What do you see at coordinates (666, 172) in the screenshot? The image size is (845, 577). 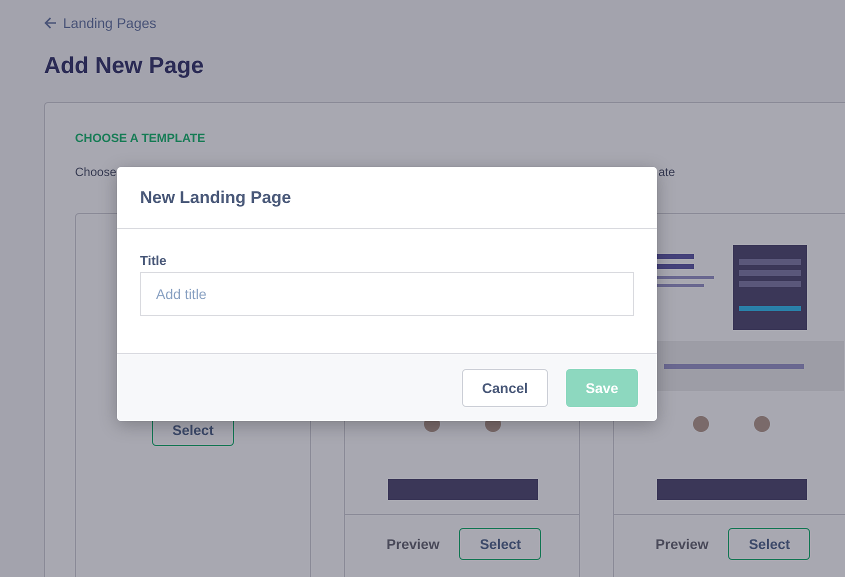 I see `section-subtitle: ate` at bounding box center [666, 172].